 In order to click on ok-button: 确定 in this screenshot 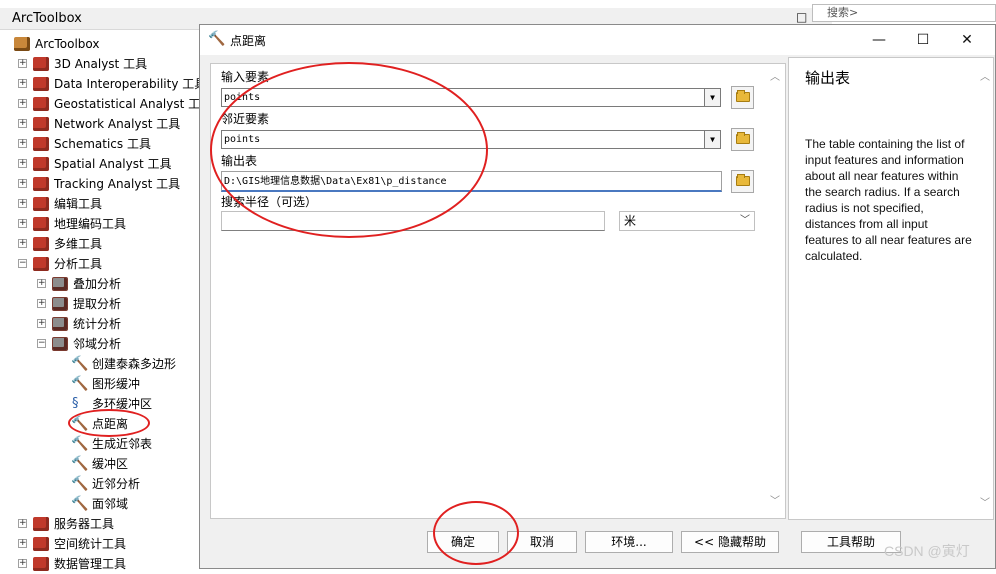, I will do `click(463, 542)`.